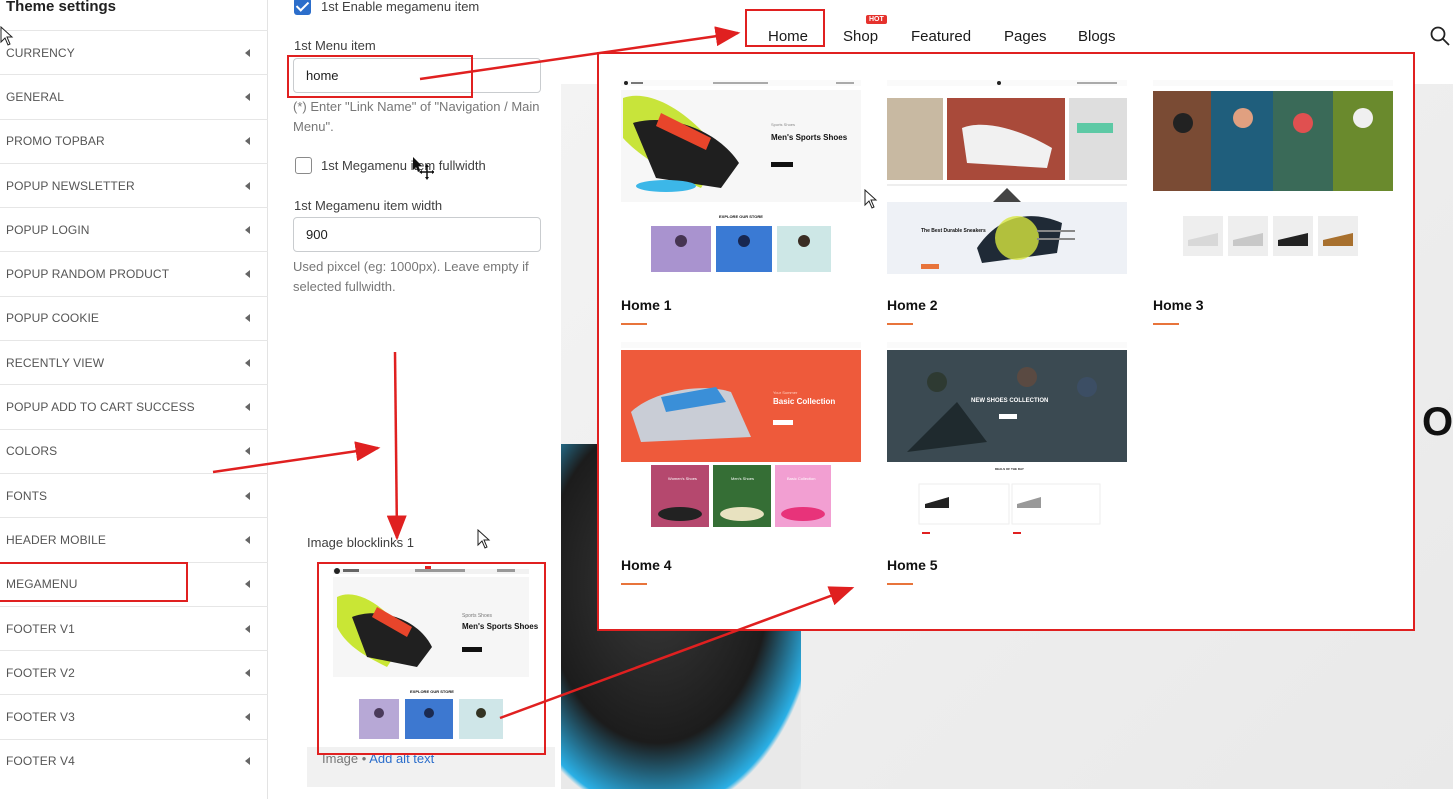 This screenshot has width=1453, height=799. Describe the element at coordinates (48, 229) in the screenshot. I see `sidebar-item-label: POPUP LOGIN` at that location.